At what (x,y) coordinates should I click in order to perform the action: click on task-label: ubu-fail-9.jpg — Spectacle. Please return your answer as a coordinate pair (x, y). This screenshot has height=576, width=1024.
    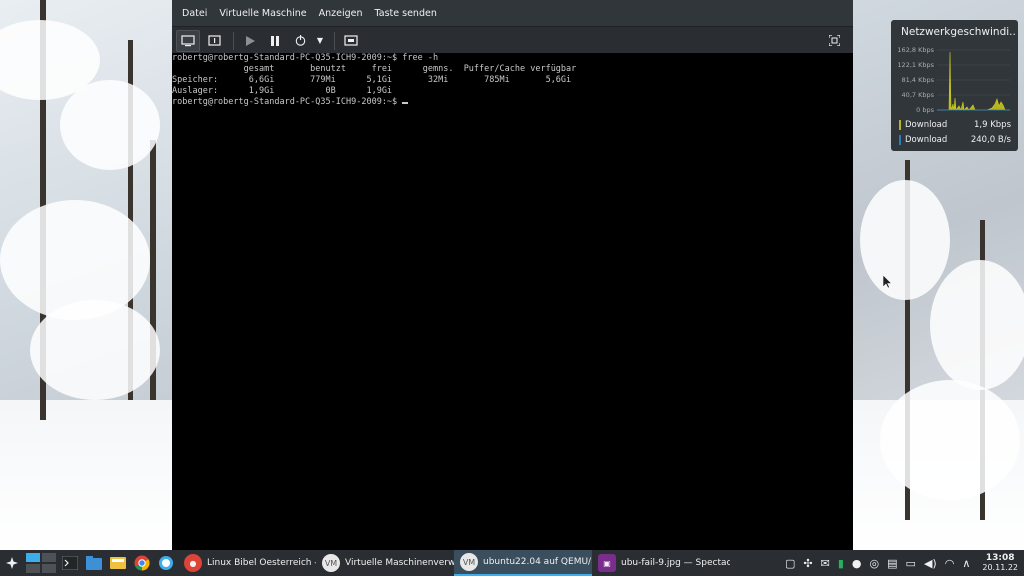
    Looking at the image, I should click on (675, 563).